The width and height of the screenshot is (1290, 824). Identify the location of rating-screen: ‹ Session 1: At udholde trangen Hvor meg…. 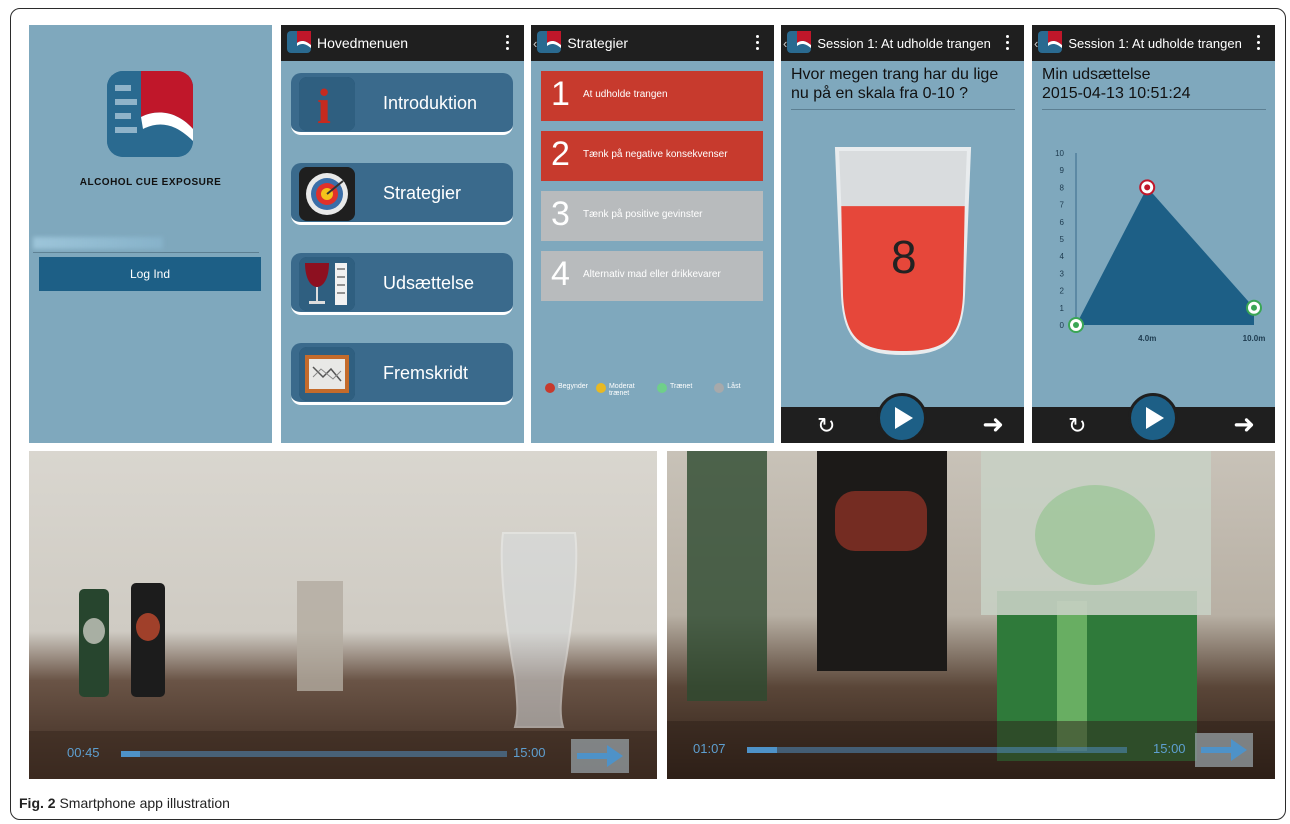
(902, 234).